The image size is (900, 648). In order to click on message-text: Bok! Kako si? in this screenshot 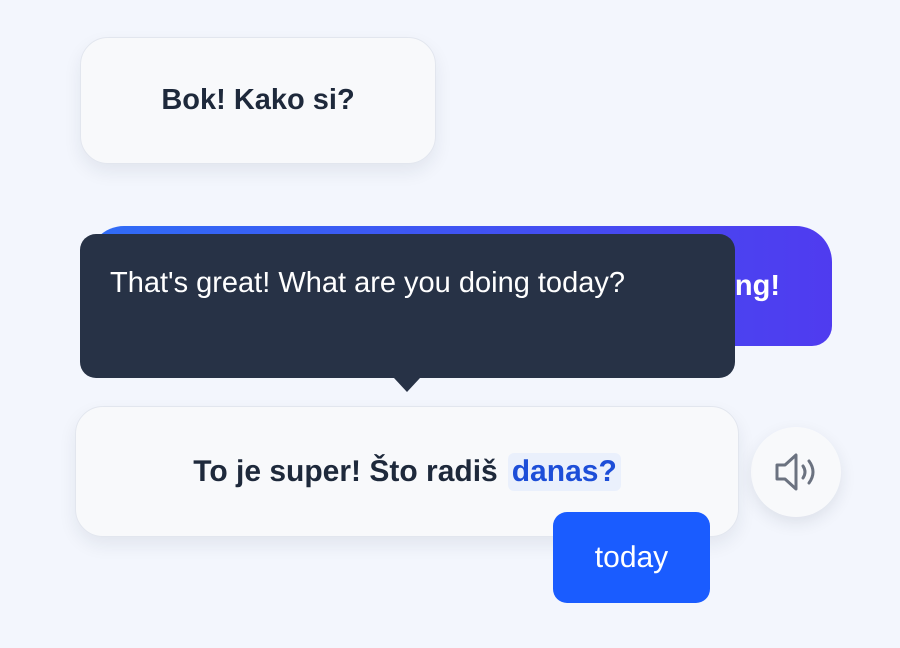, I will do `click(258, 100)`.